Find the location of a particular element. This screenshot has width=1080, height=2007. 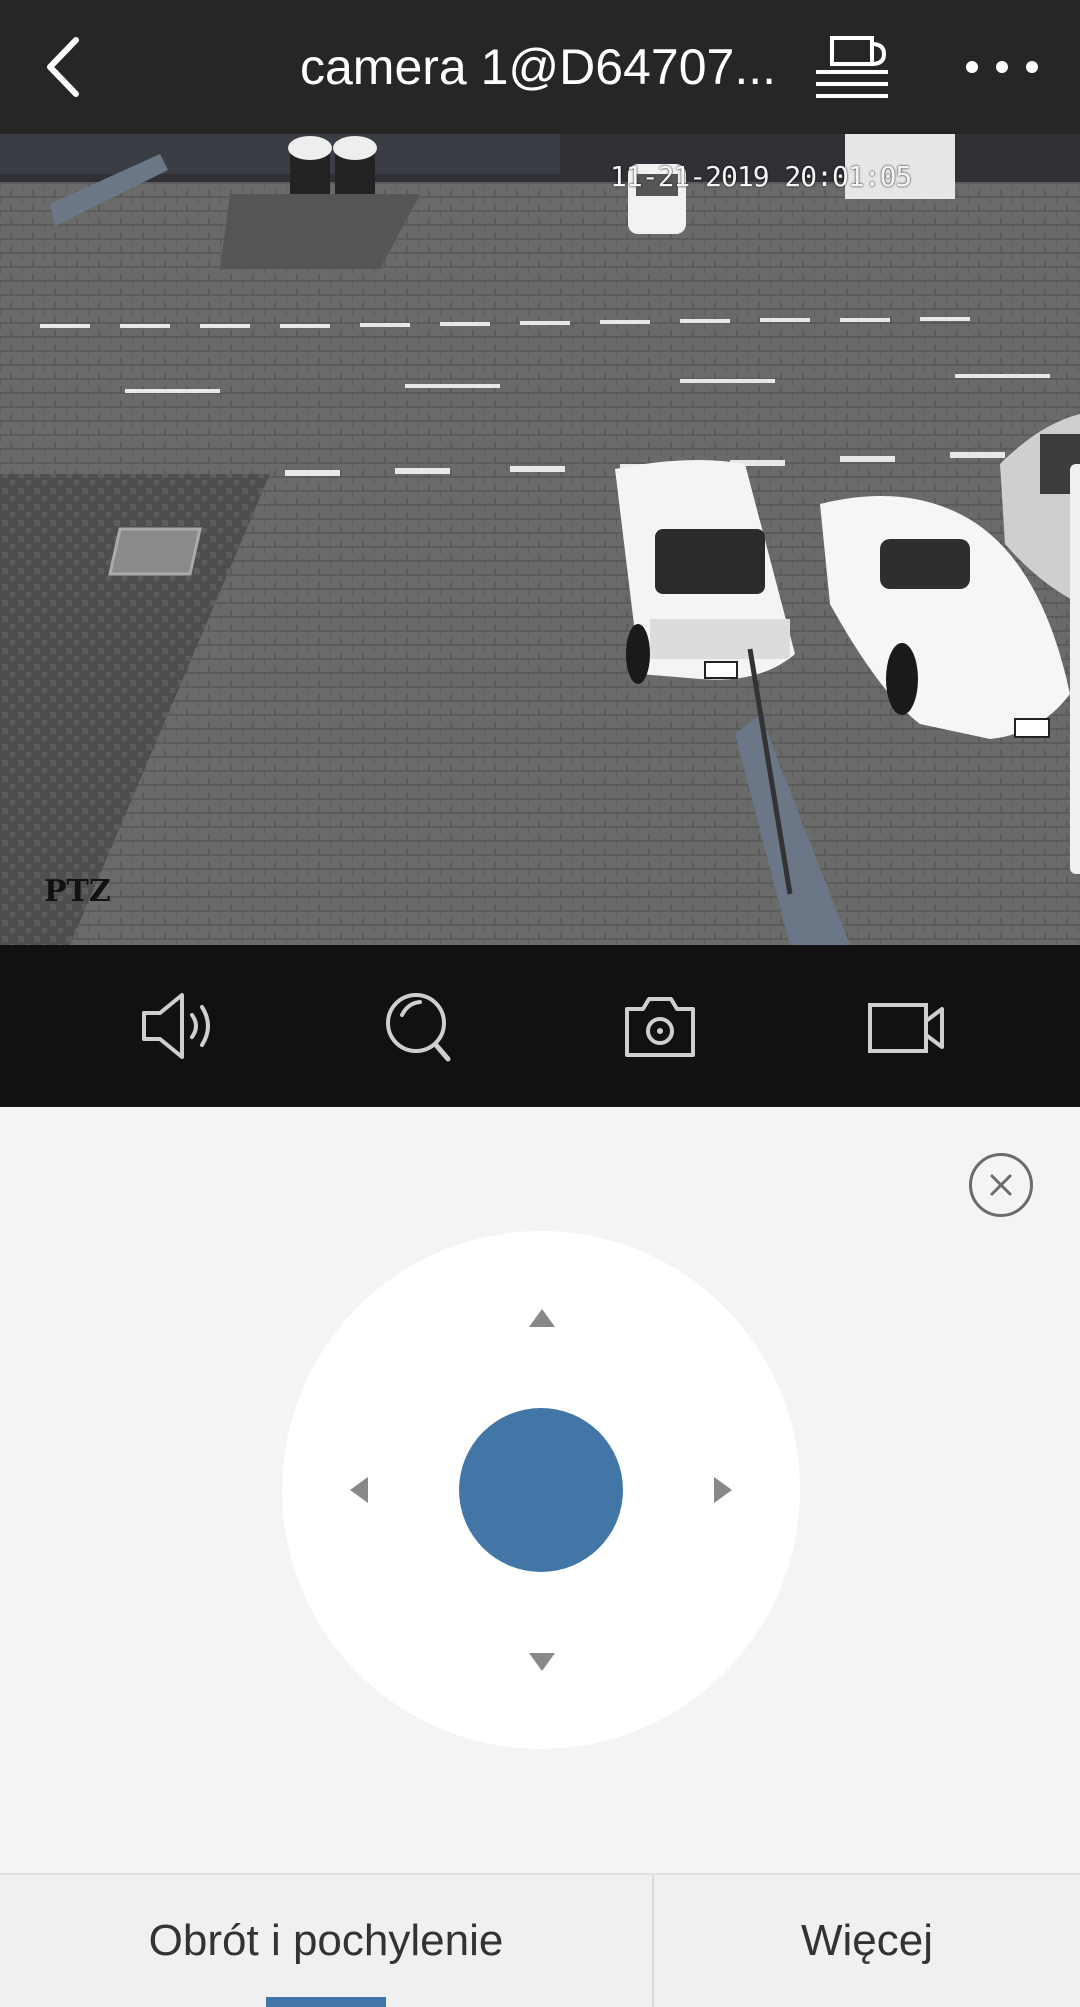

camera-icon is located at coordinates (660, 1027).